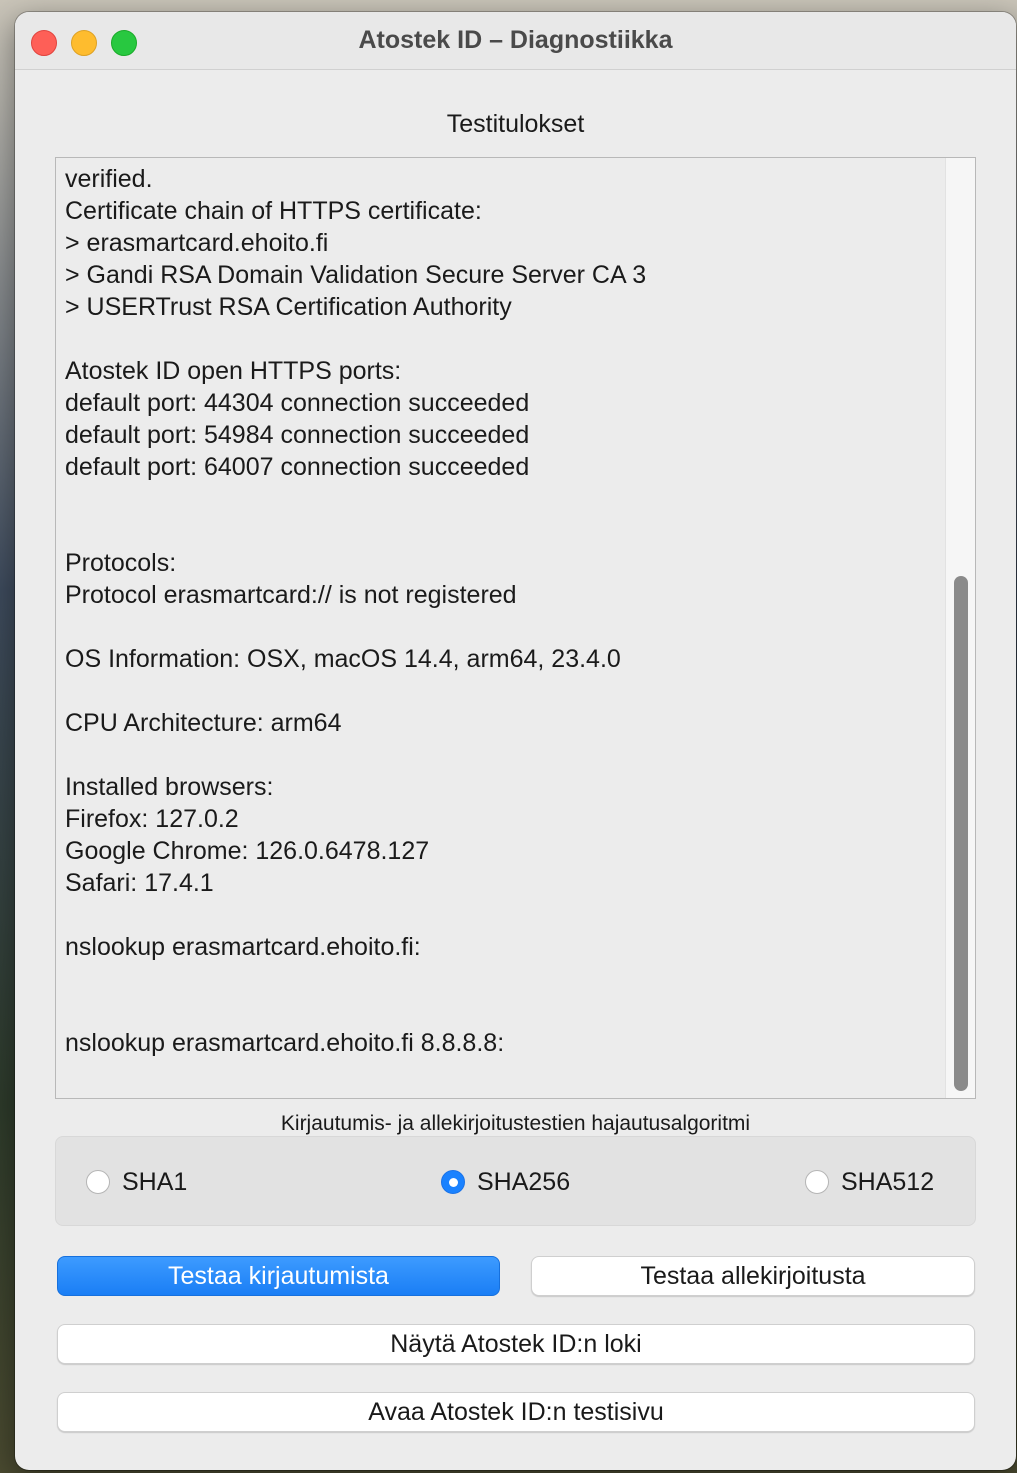  Describe the element at coordinates (516, 1344) in the screenshot. I see `show-log-button: Näytä Atostek ID:n loki` at that location.